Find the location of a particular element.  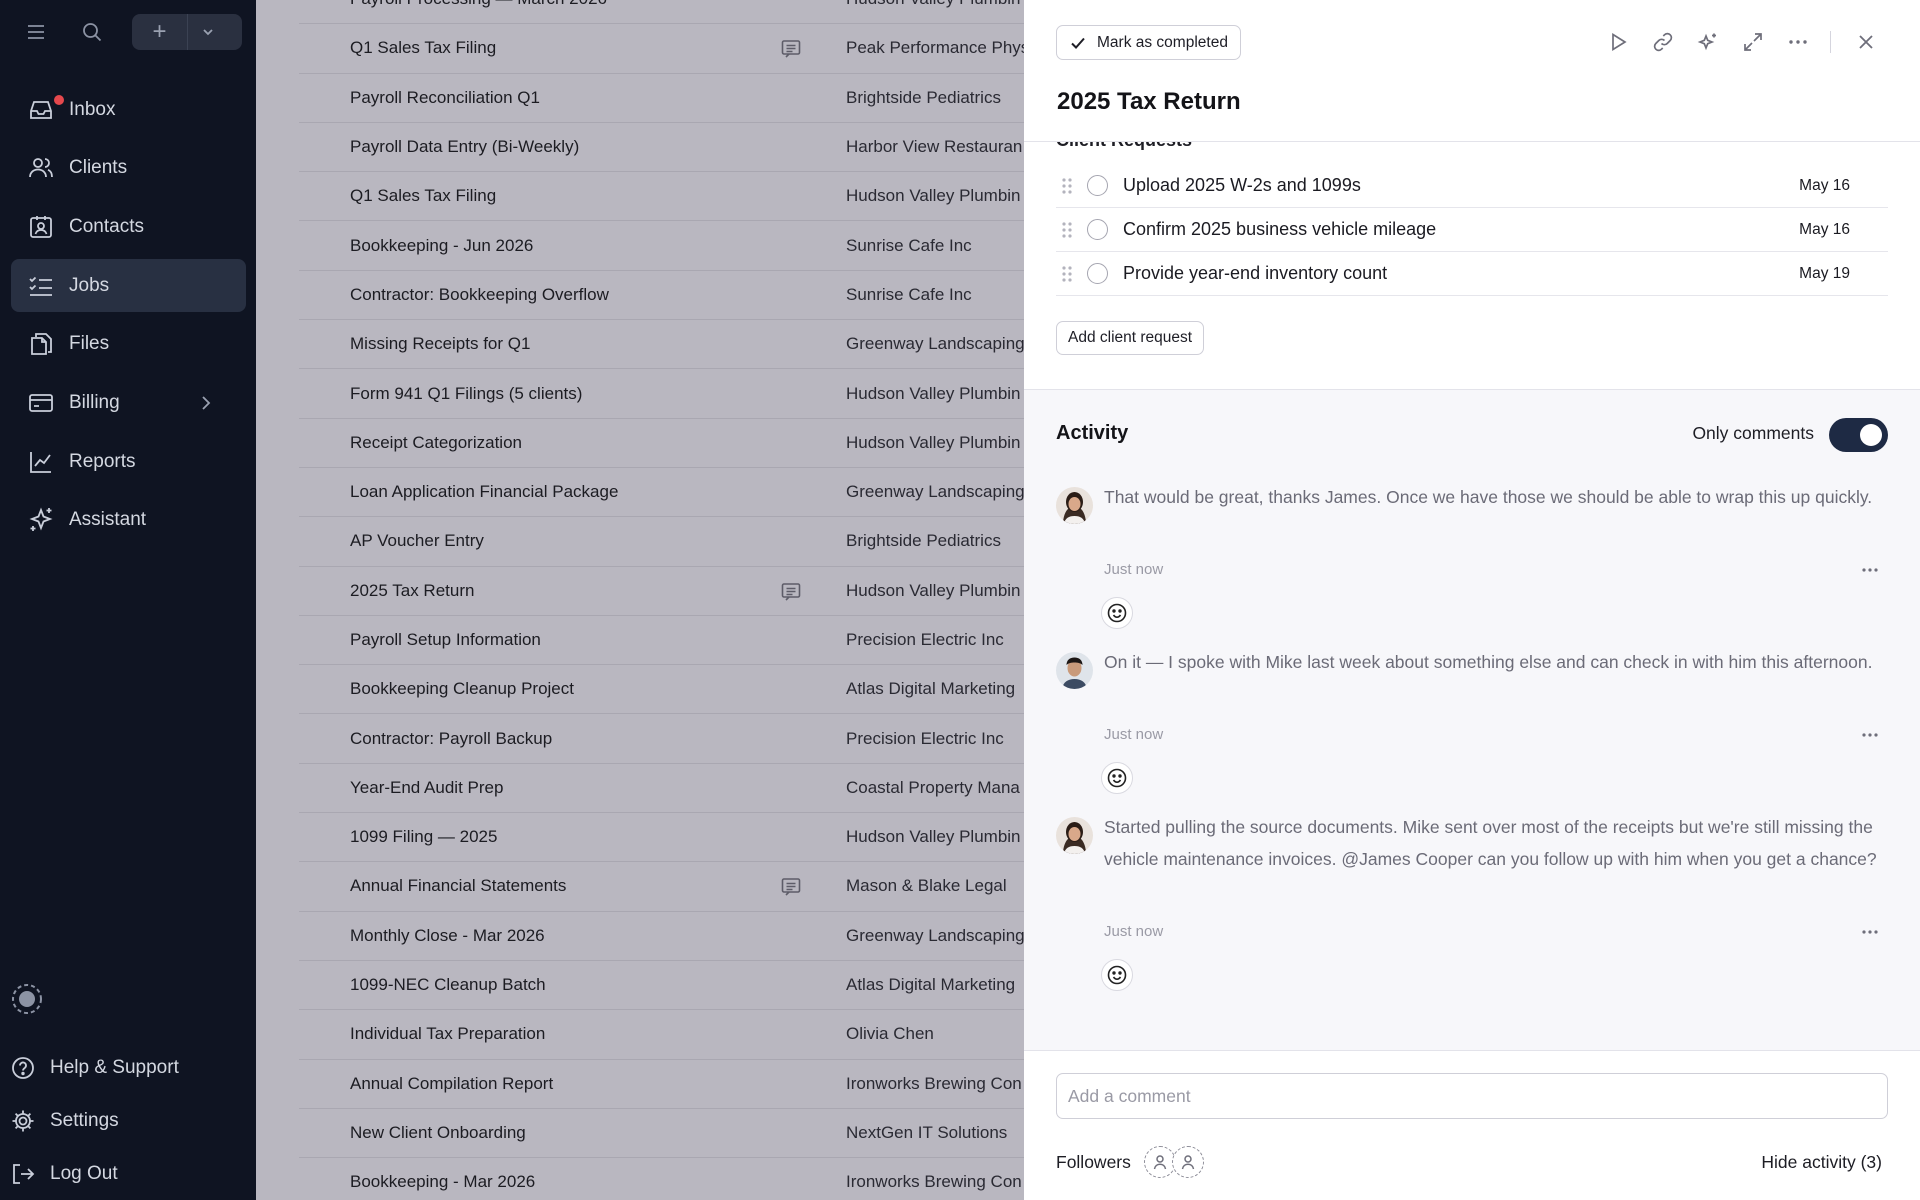

job-name: Receipt Categorization is located at coordinates (436, 442).